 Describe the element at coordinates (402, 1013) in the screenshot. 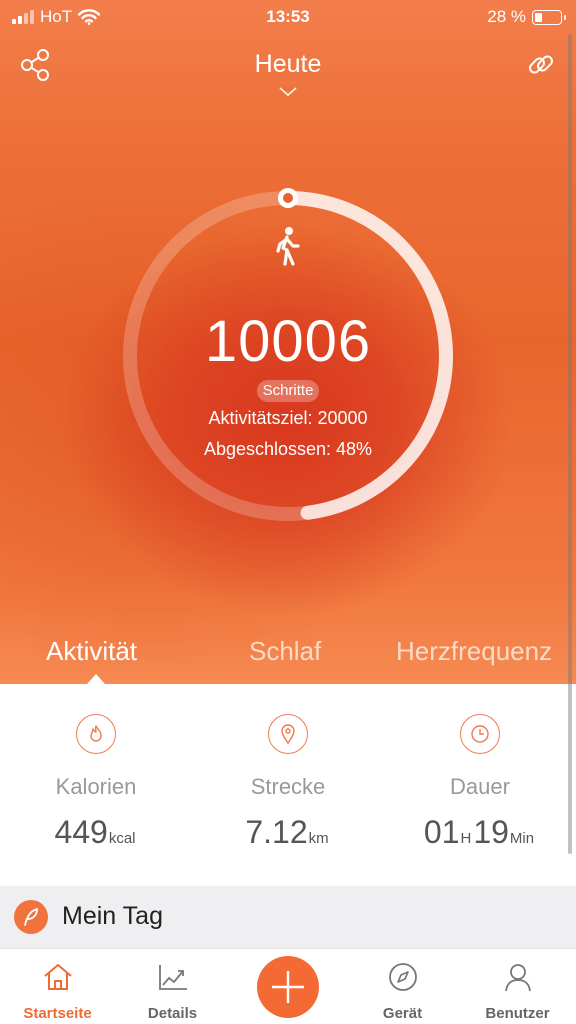

I see `tab-bar-label: Gerät` at that location.